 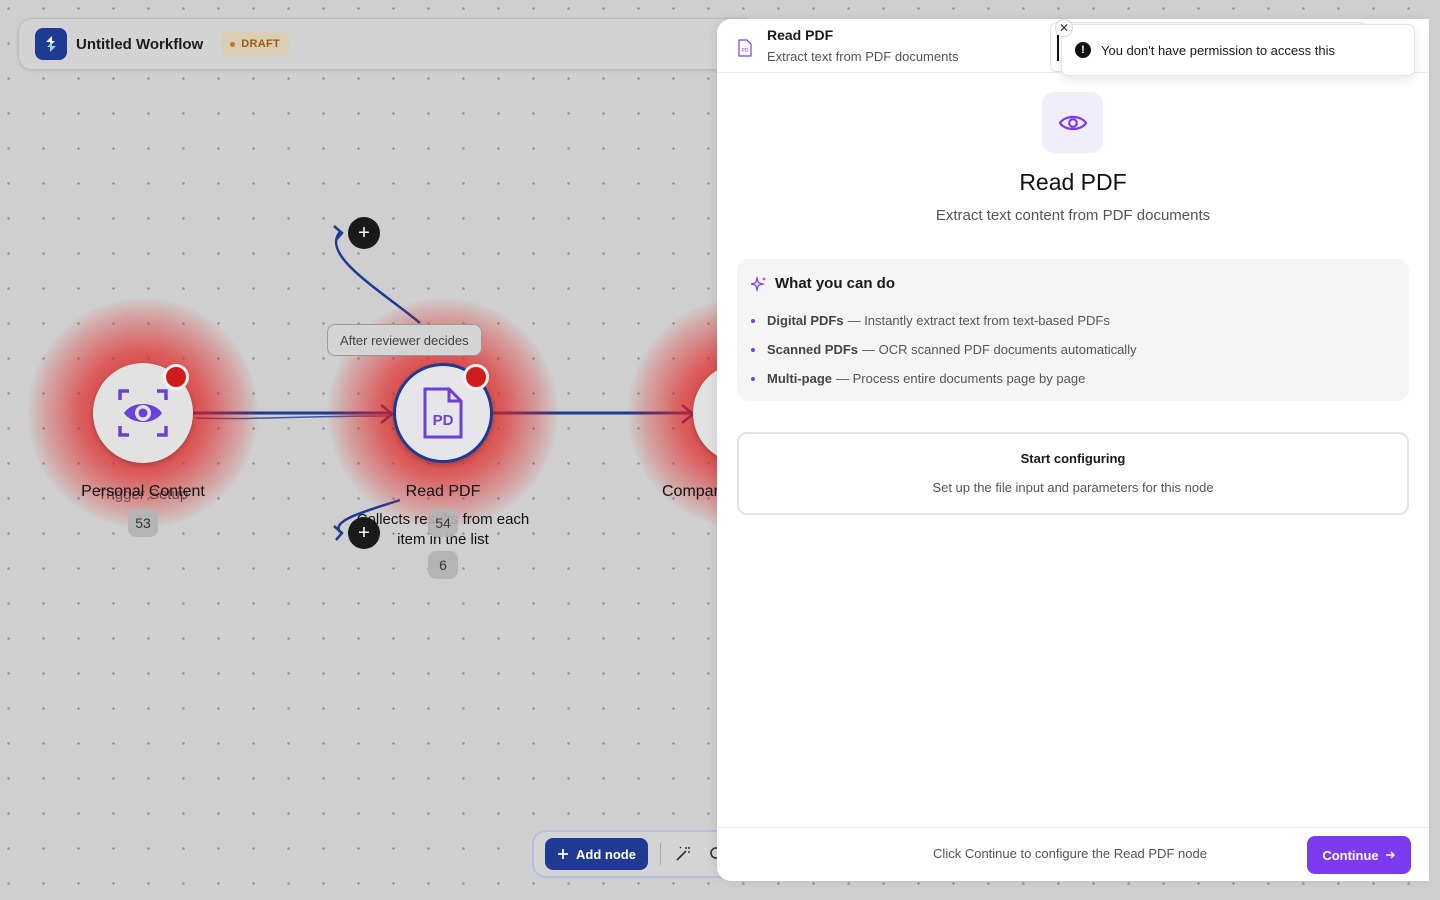 I want to click on continue-label: Continue, so click(x=1350, y=855).